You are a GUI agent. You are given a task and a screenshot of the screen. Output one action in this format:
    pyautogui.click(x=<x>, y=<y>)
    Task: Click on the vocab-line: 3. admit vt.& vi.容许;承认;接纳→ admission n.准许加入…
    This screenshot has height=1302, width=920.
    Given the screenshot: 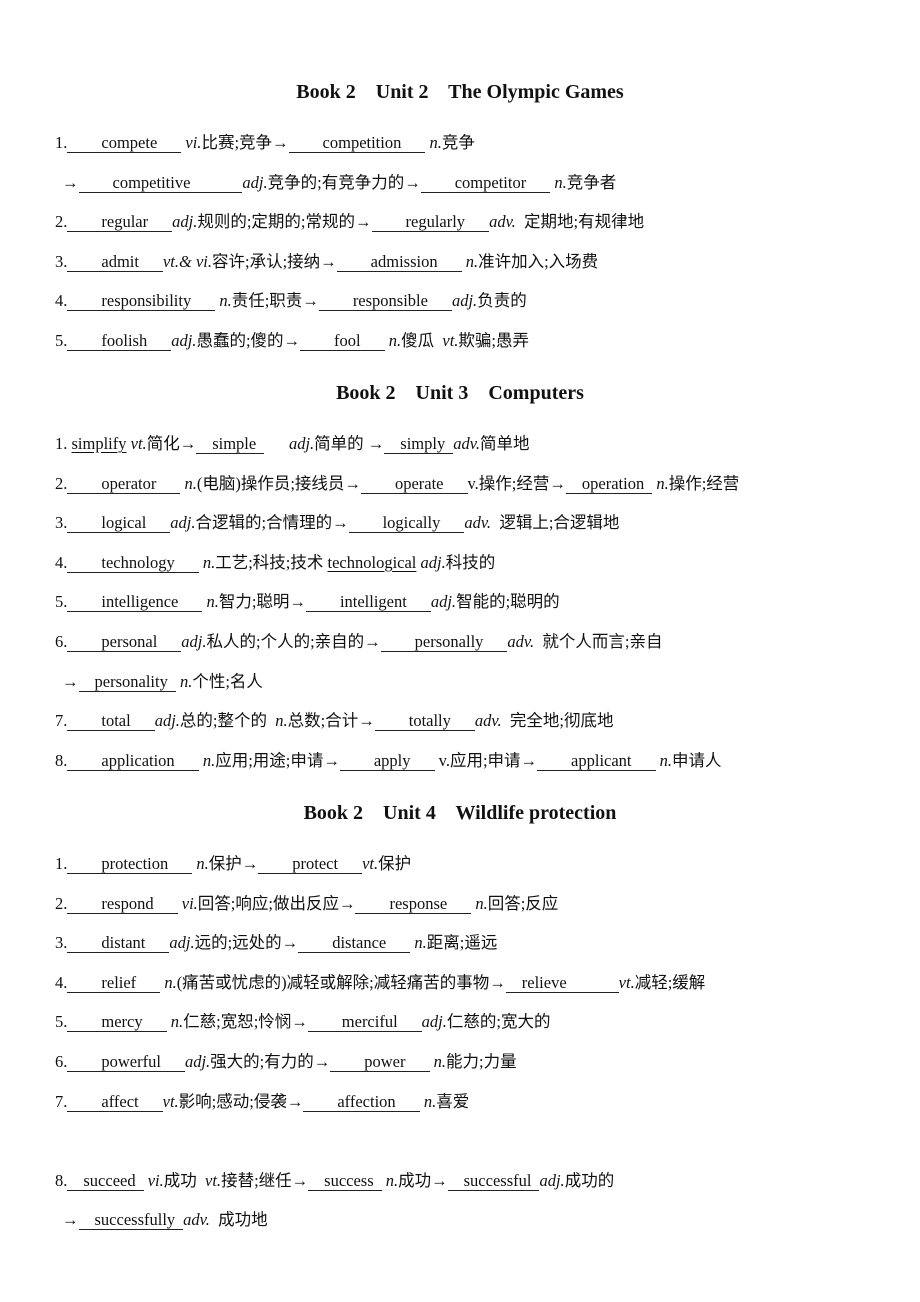 What is the action you would take?
    pyautogui.click(x=326, y=262)
    